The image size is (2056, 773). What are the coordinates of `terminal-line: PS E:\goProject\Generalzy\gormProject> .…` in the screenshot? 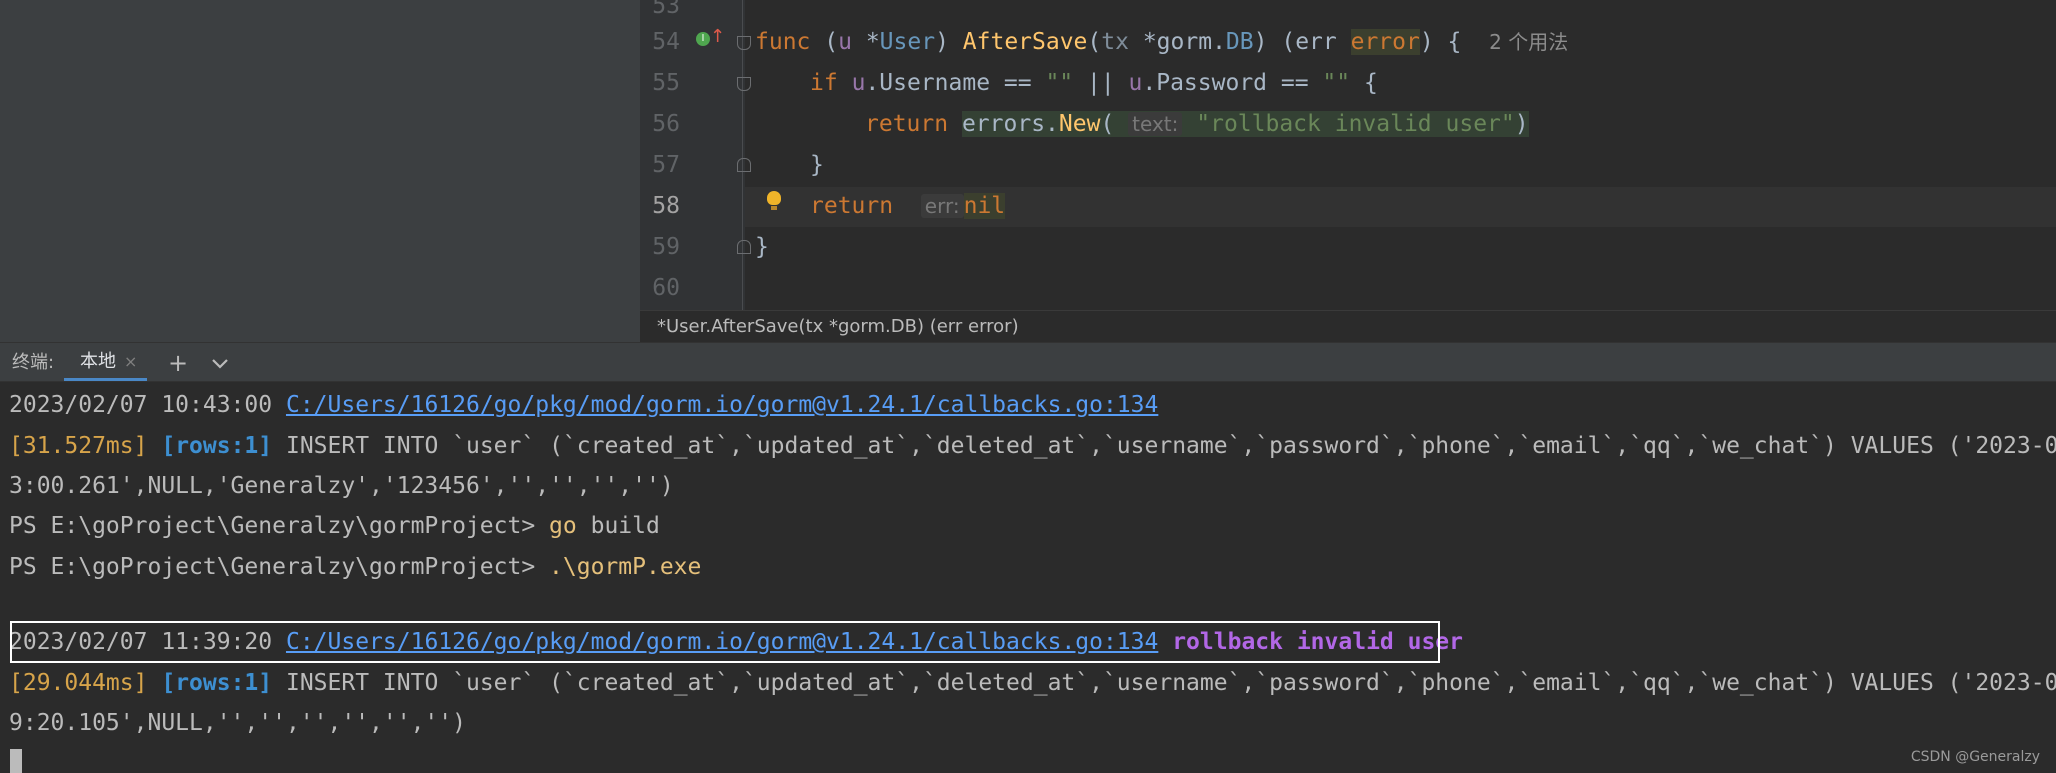 It's located at (355, 567).